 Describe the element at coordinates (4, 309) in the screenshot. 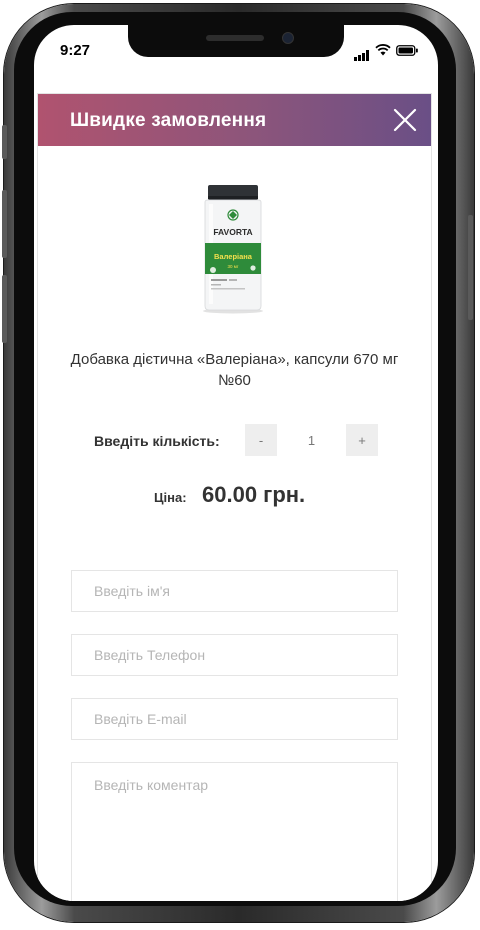

I see `volume-down-button` at that location.